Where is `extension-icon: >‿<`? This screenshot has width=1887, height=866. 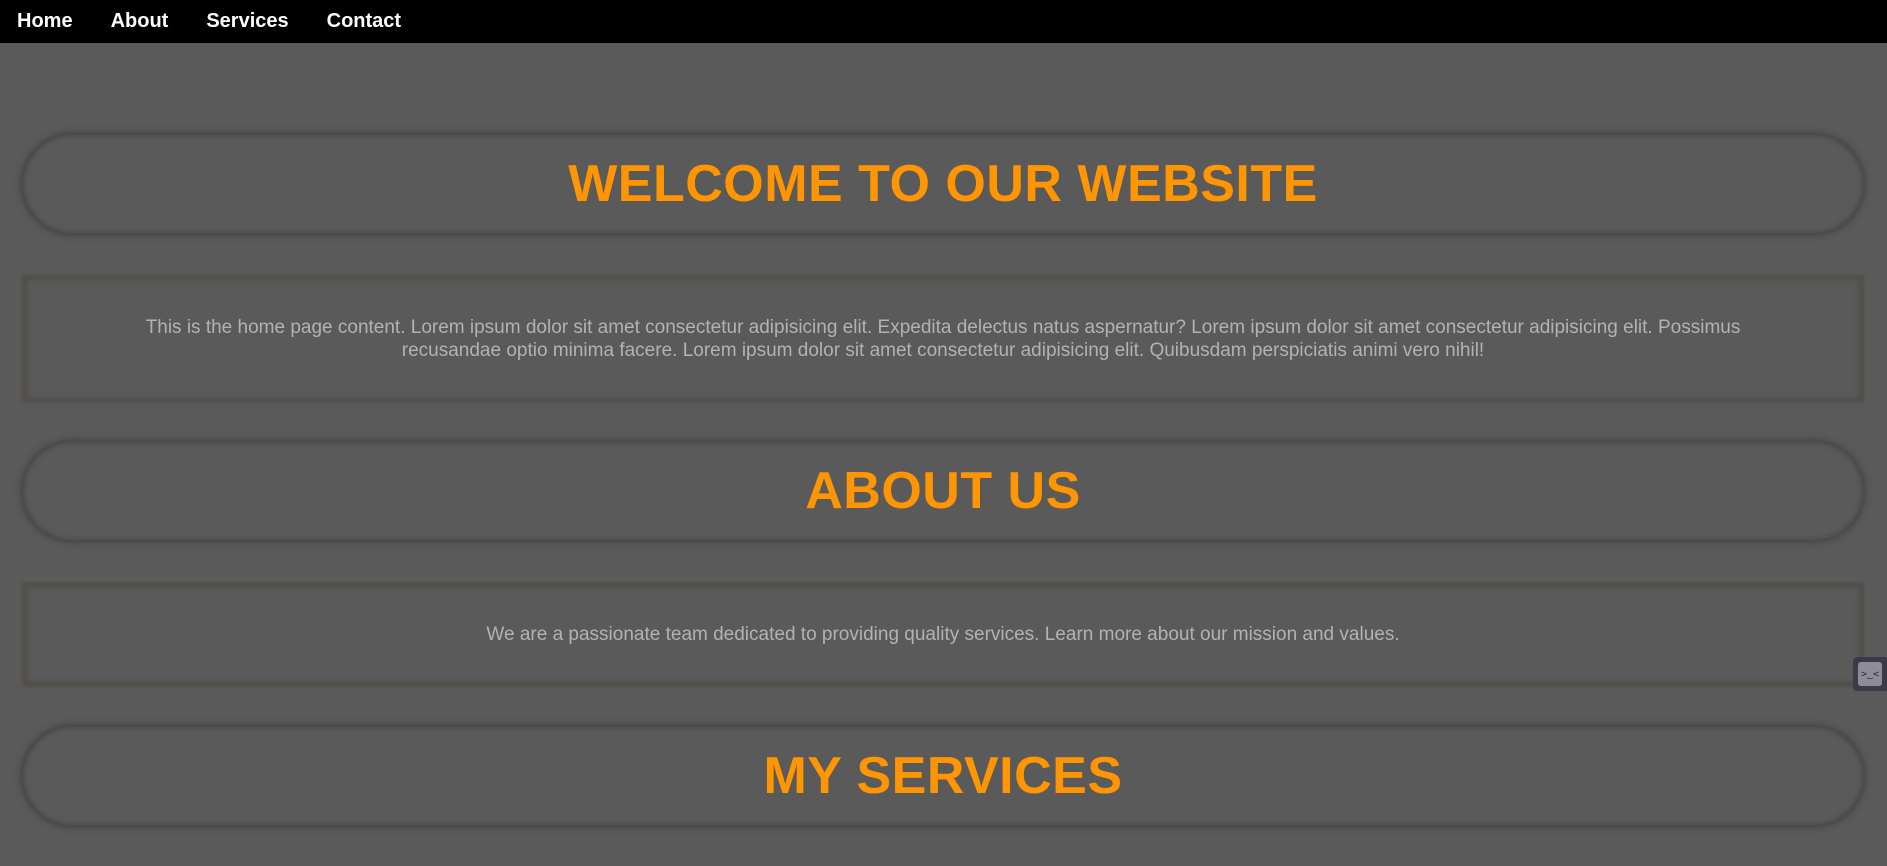 extension-icon: >‿< is located at coordinates (1870, 674).